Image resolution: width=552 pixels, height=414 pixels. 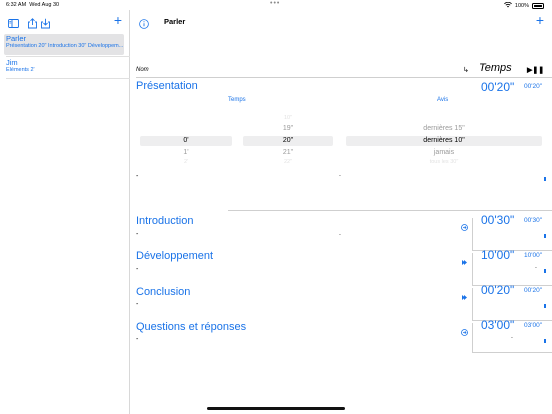 What do you see at coordinates (288, 152) in the screenshot?
I see `picker-second-value: 21"` at bounding box center [288, 152].